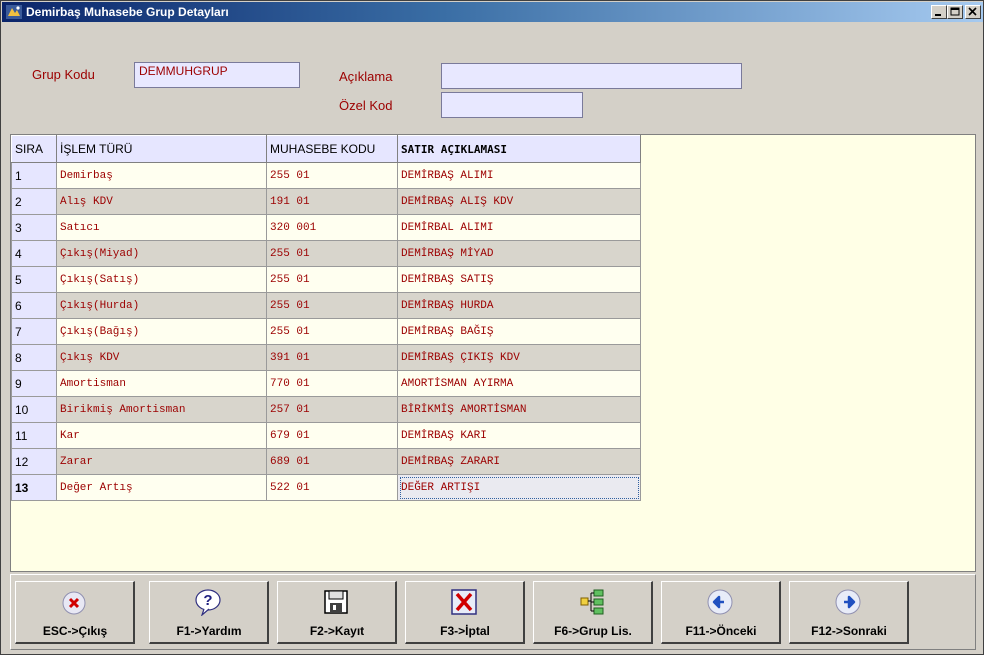  Describe the element at coordinates (849, 631) in the screenshot. I see `next-label: F12->Sonraki` at that location.